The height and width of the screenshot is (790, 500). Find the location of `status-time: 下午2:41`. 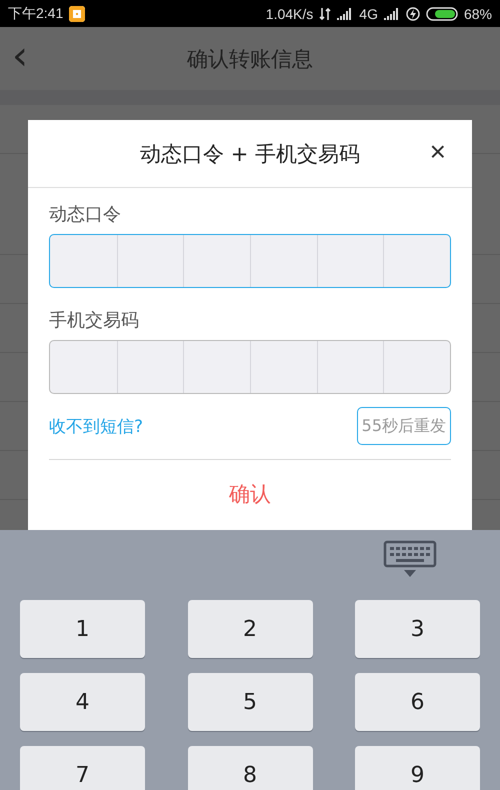

status-time: 下午2:41 is located at coordinates (36, 13).